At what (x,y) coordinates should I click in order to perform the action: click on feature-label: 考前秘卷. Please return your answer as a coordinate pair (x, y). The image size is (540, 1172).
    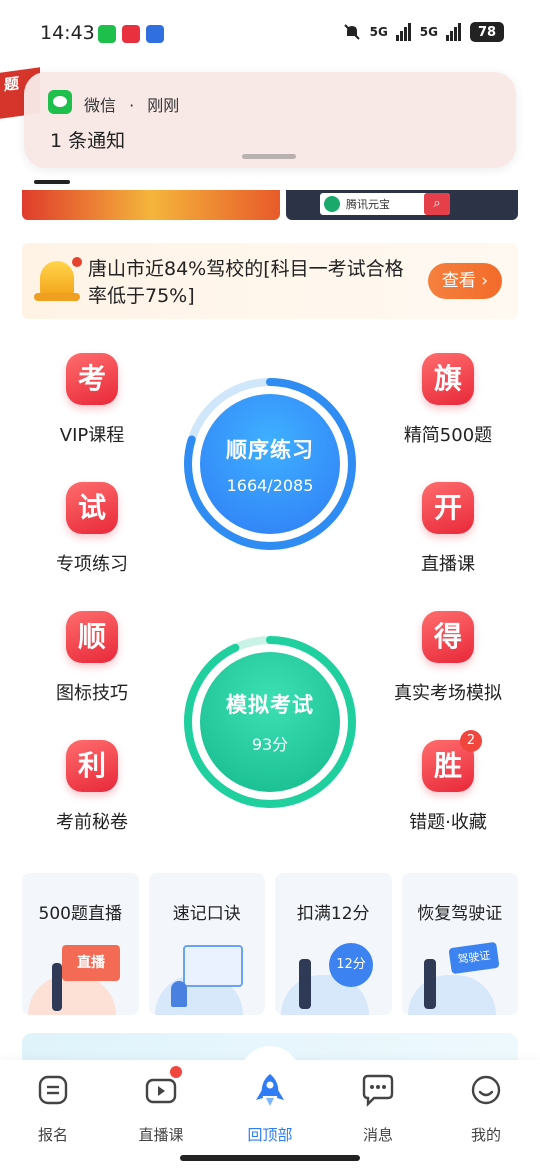
    Looking at the image, I should click on (92, 822).